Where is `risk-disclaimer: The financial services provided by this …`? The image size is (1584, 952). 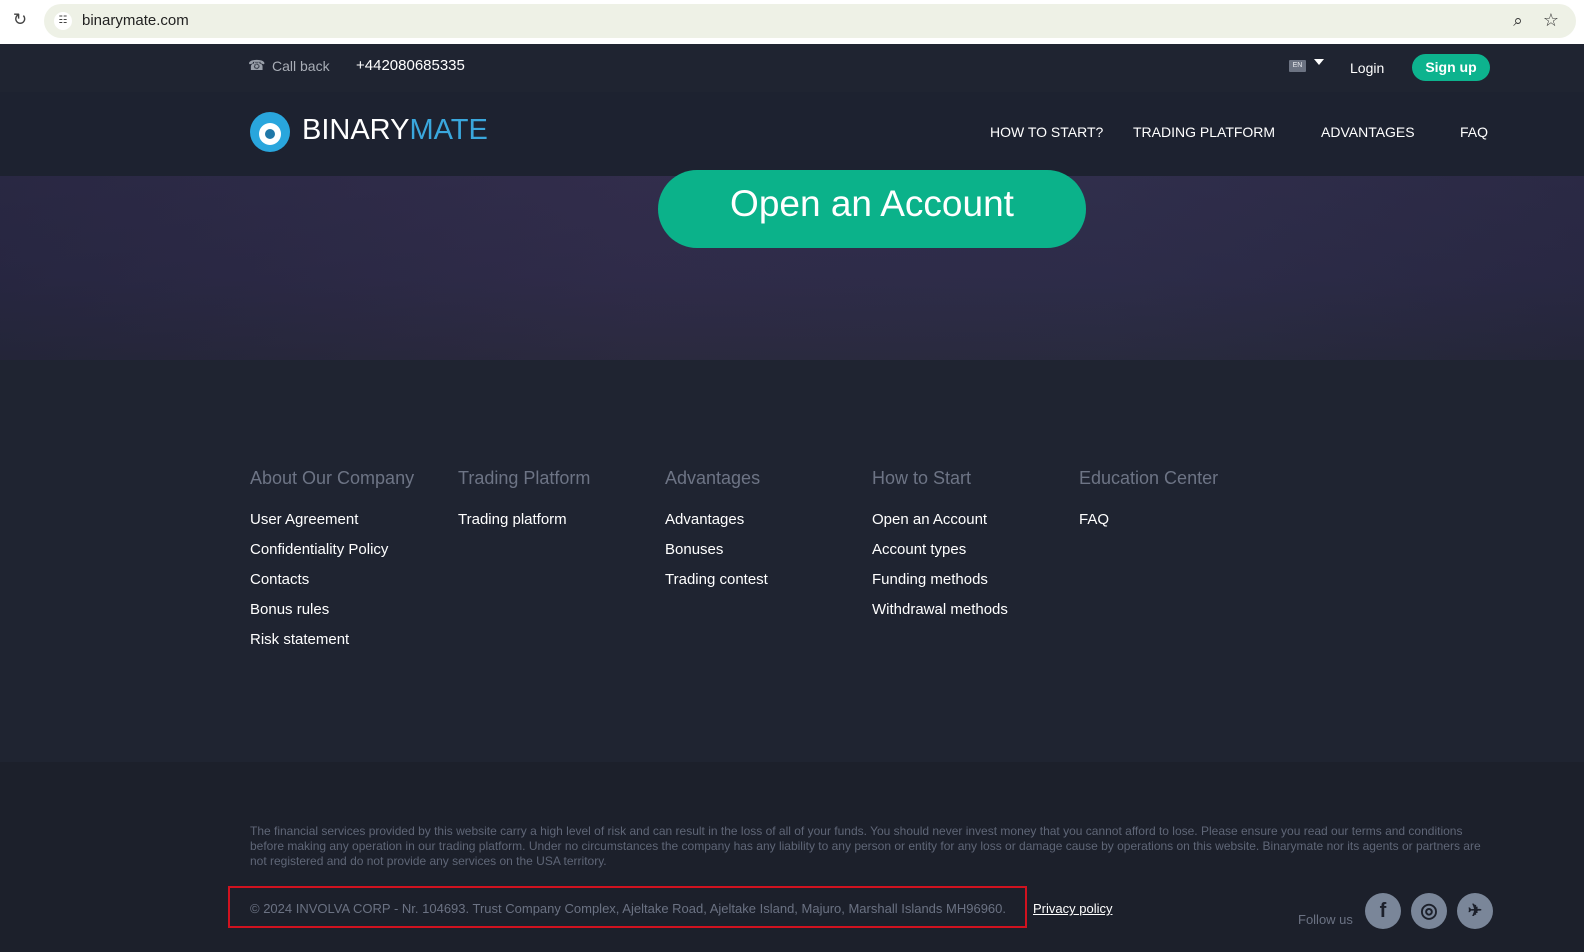
risk-disclaimer: The financial services provided by this … is located at coordinates (865, 846).